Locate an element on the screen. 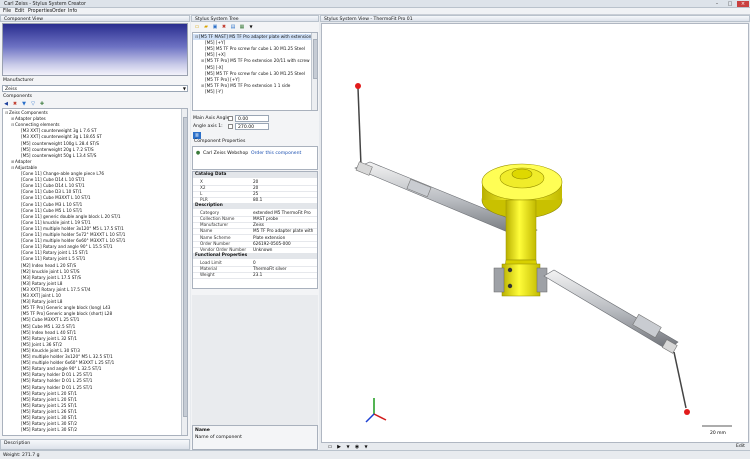 This screenshot has width=750, height=459. manufacturer-select: Zeiss ▼ is located at coordinates (95, 88).